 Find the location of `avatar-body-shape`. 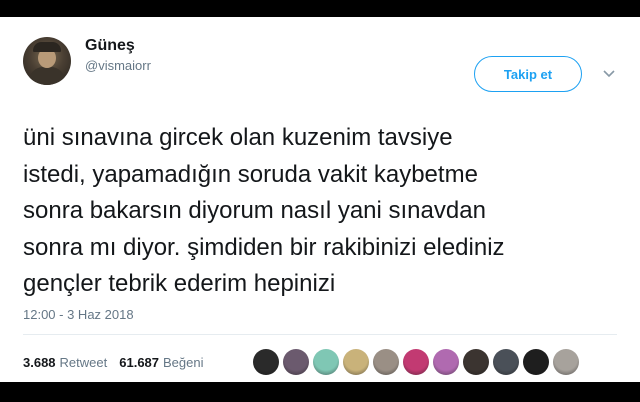

avatar-body-shape is located at coordinates (47, 76).